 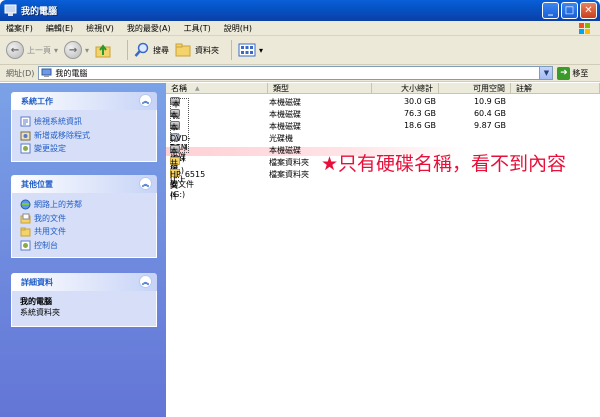 What do you see at coordinates (50, 149) in the screenshot?
I see `link-label: 變更設定` at bounding box center [50, 149].